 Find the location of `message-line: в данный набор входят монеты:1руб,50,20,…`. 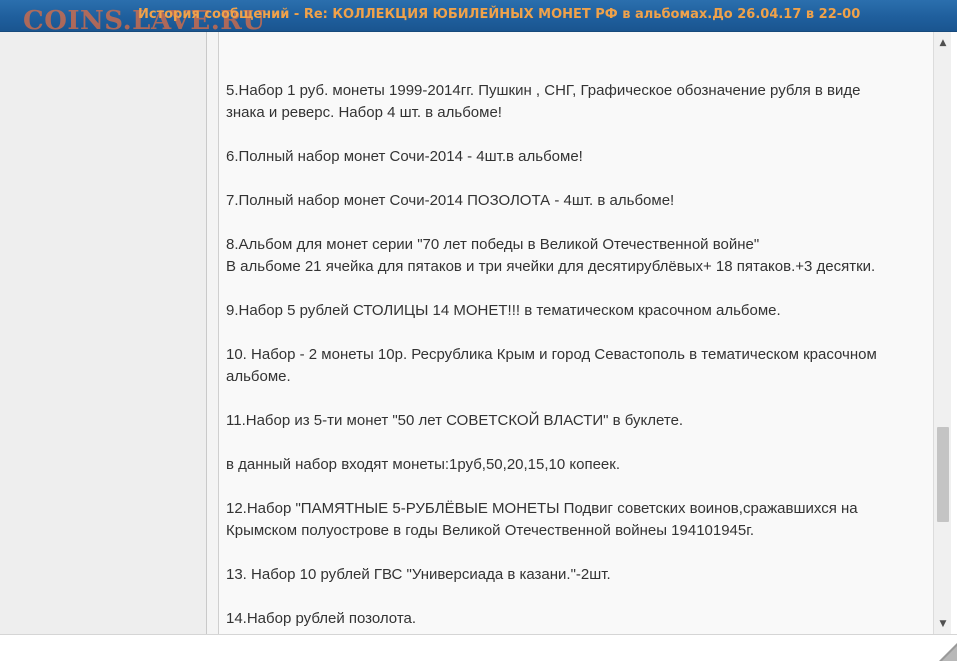

message-line: в данный набор входят монеты:1руб,50,20,… is located at coordinates (423, 464).